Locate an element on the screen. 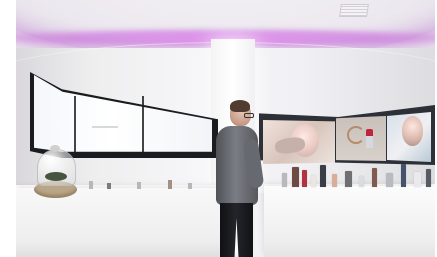 The image size is (437, 257). glass-dome-knob is located at coordinates (55, 148).